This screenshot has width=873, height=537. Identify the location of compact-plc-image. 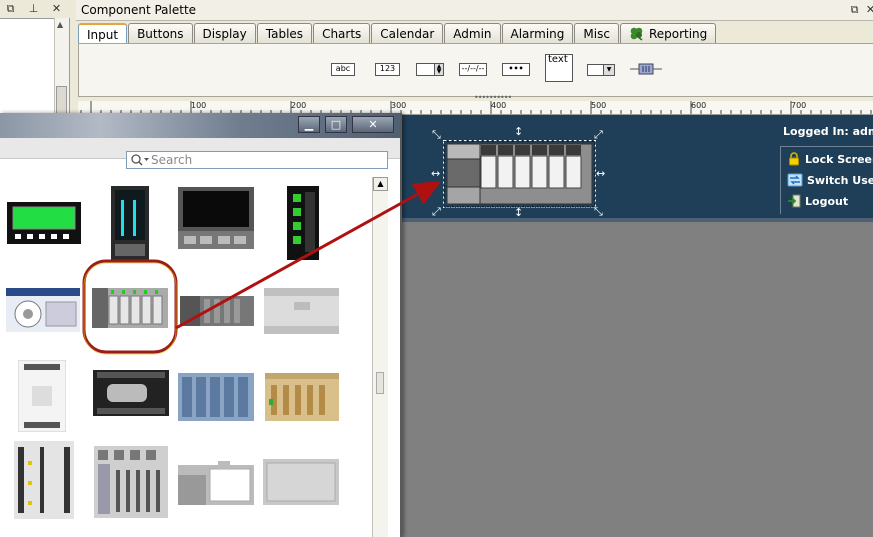
(301, 311).